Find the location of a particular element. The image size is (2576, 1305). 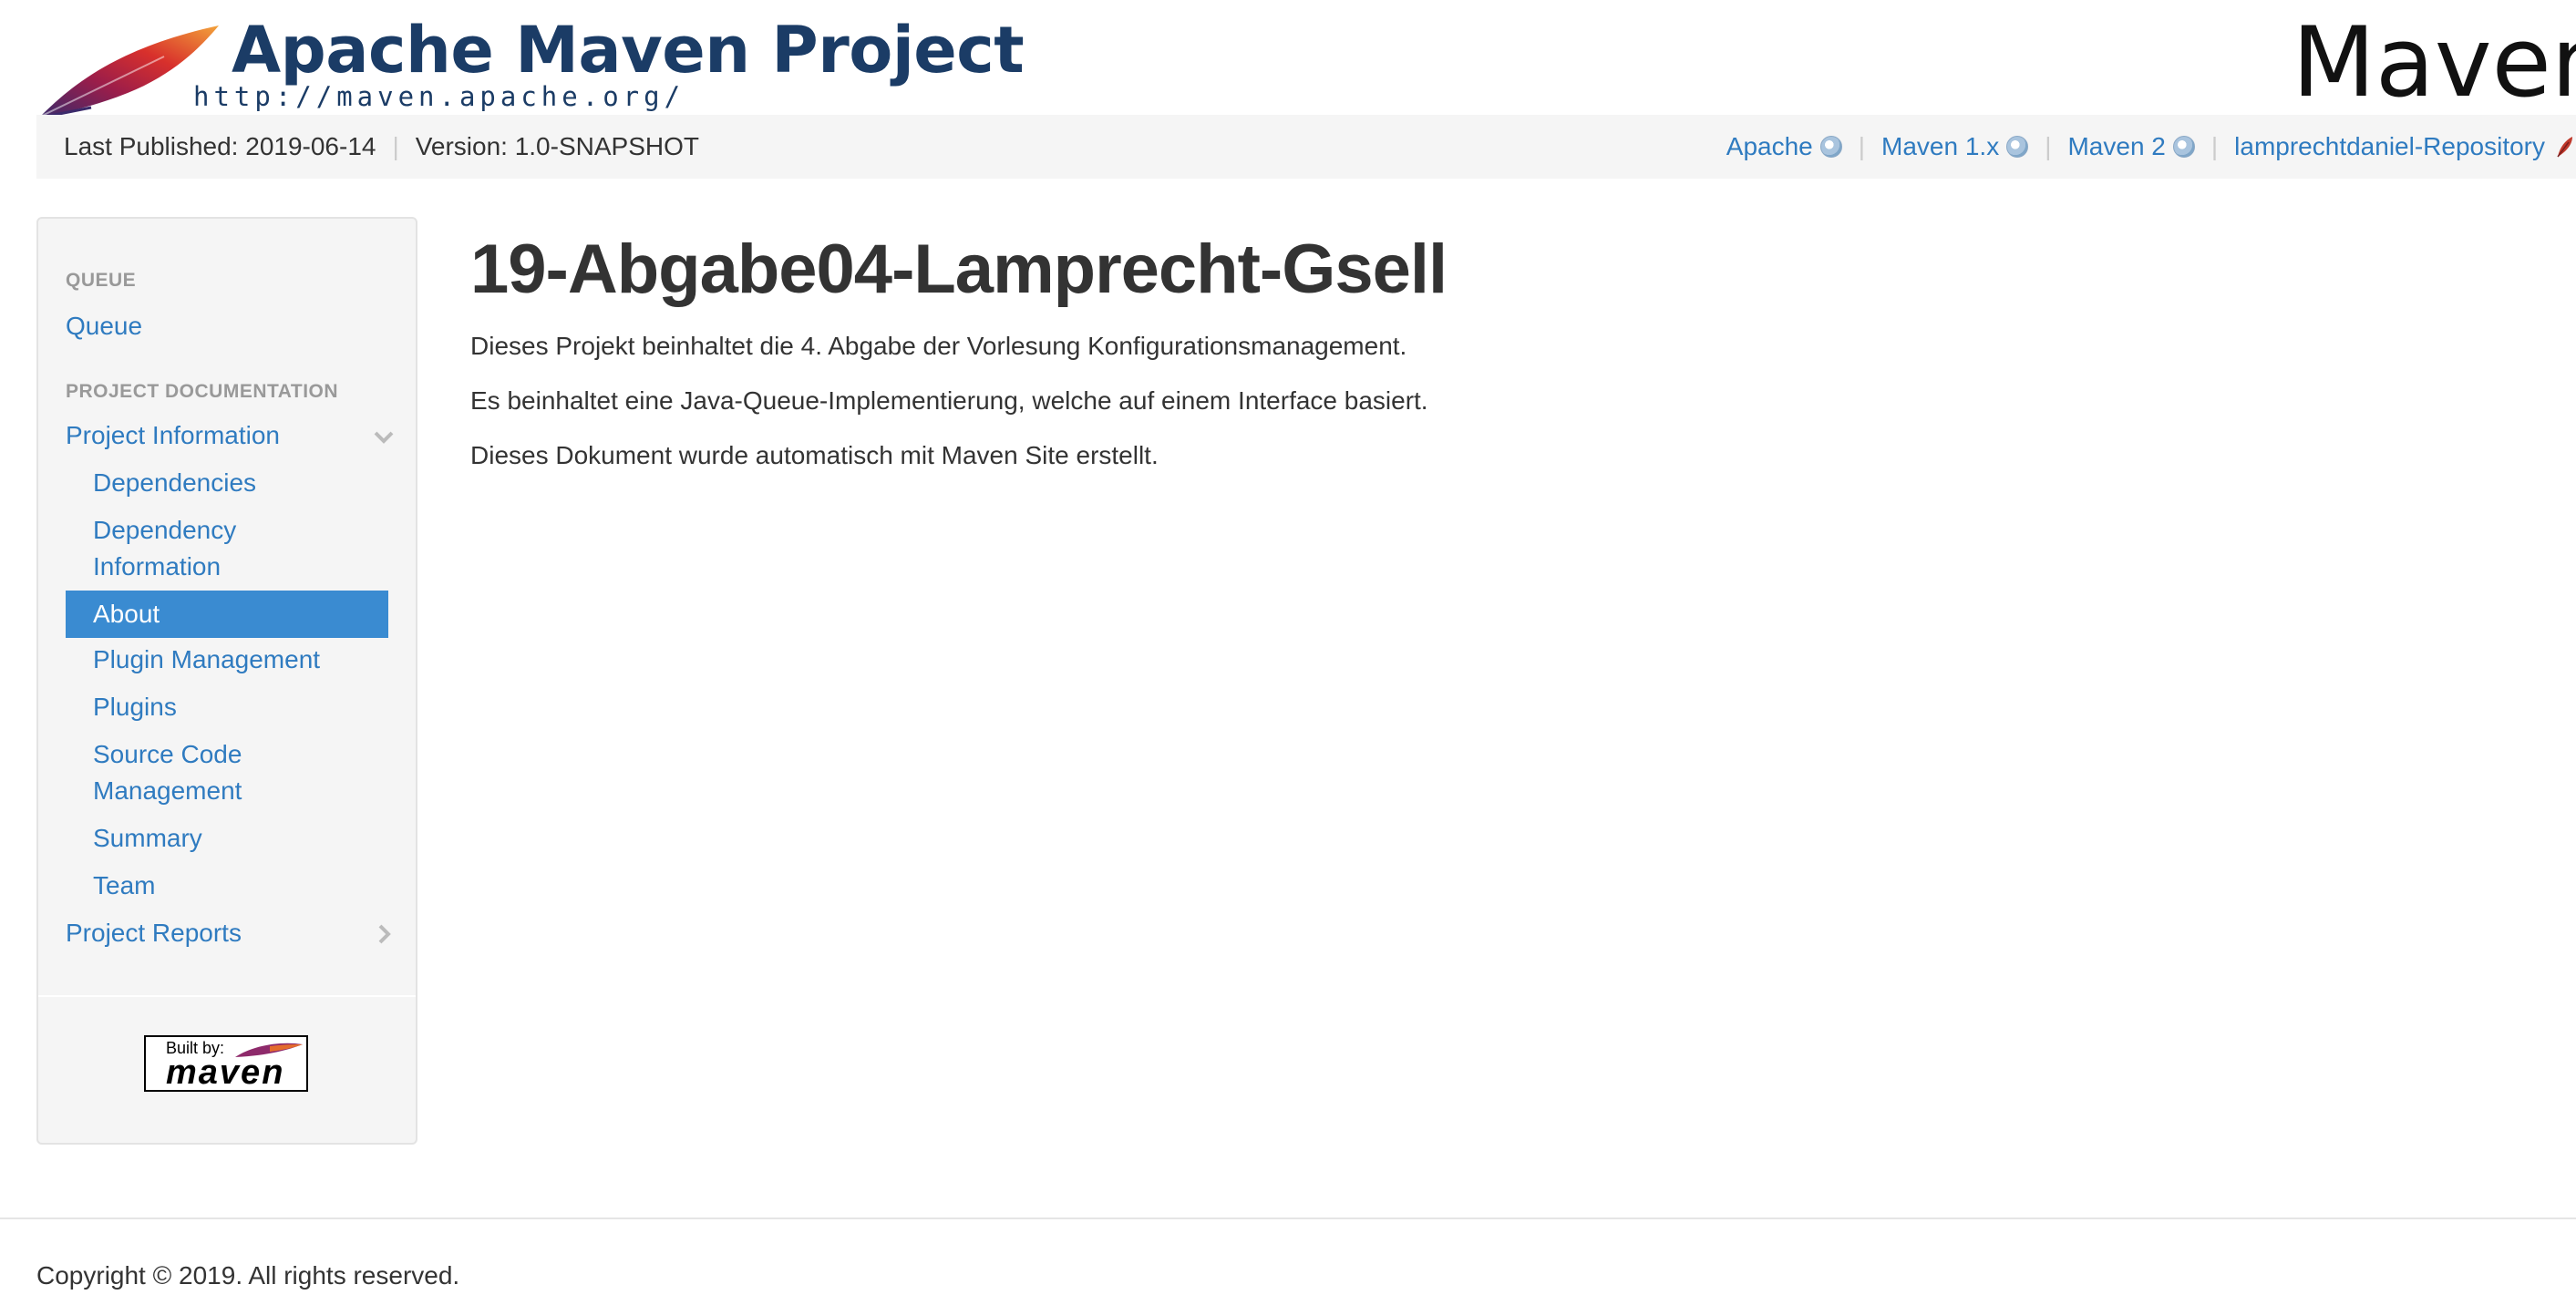

nav-item-summary: Summary is located at coordinates (147, 838).